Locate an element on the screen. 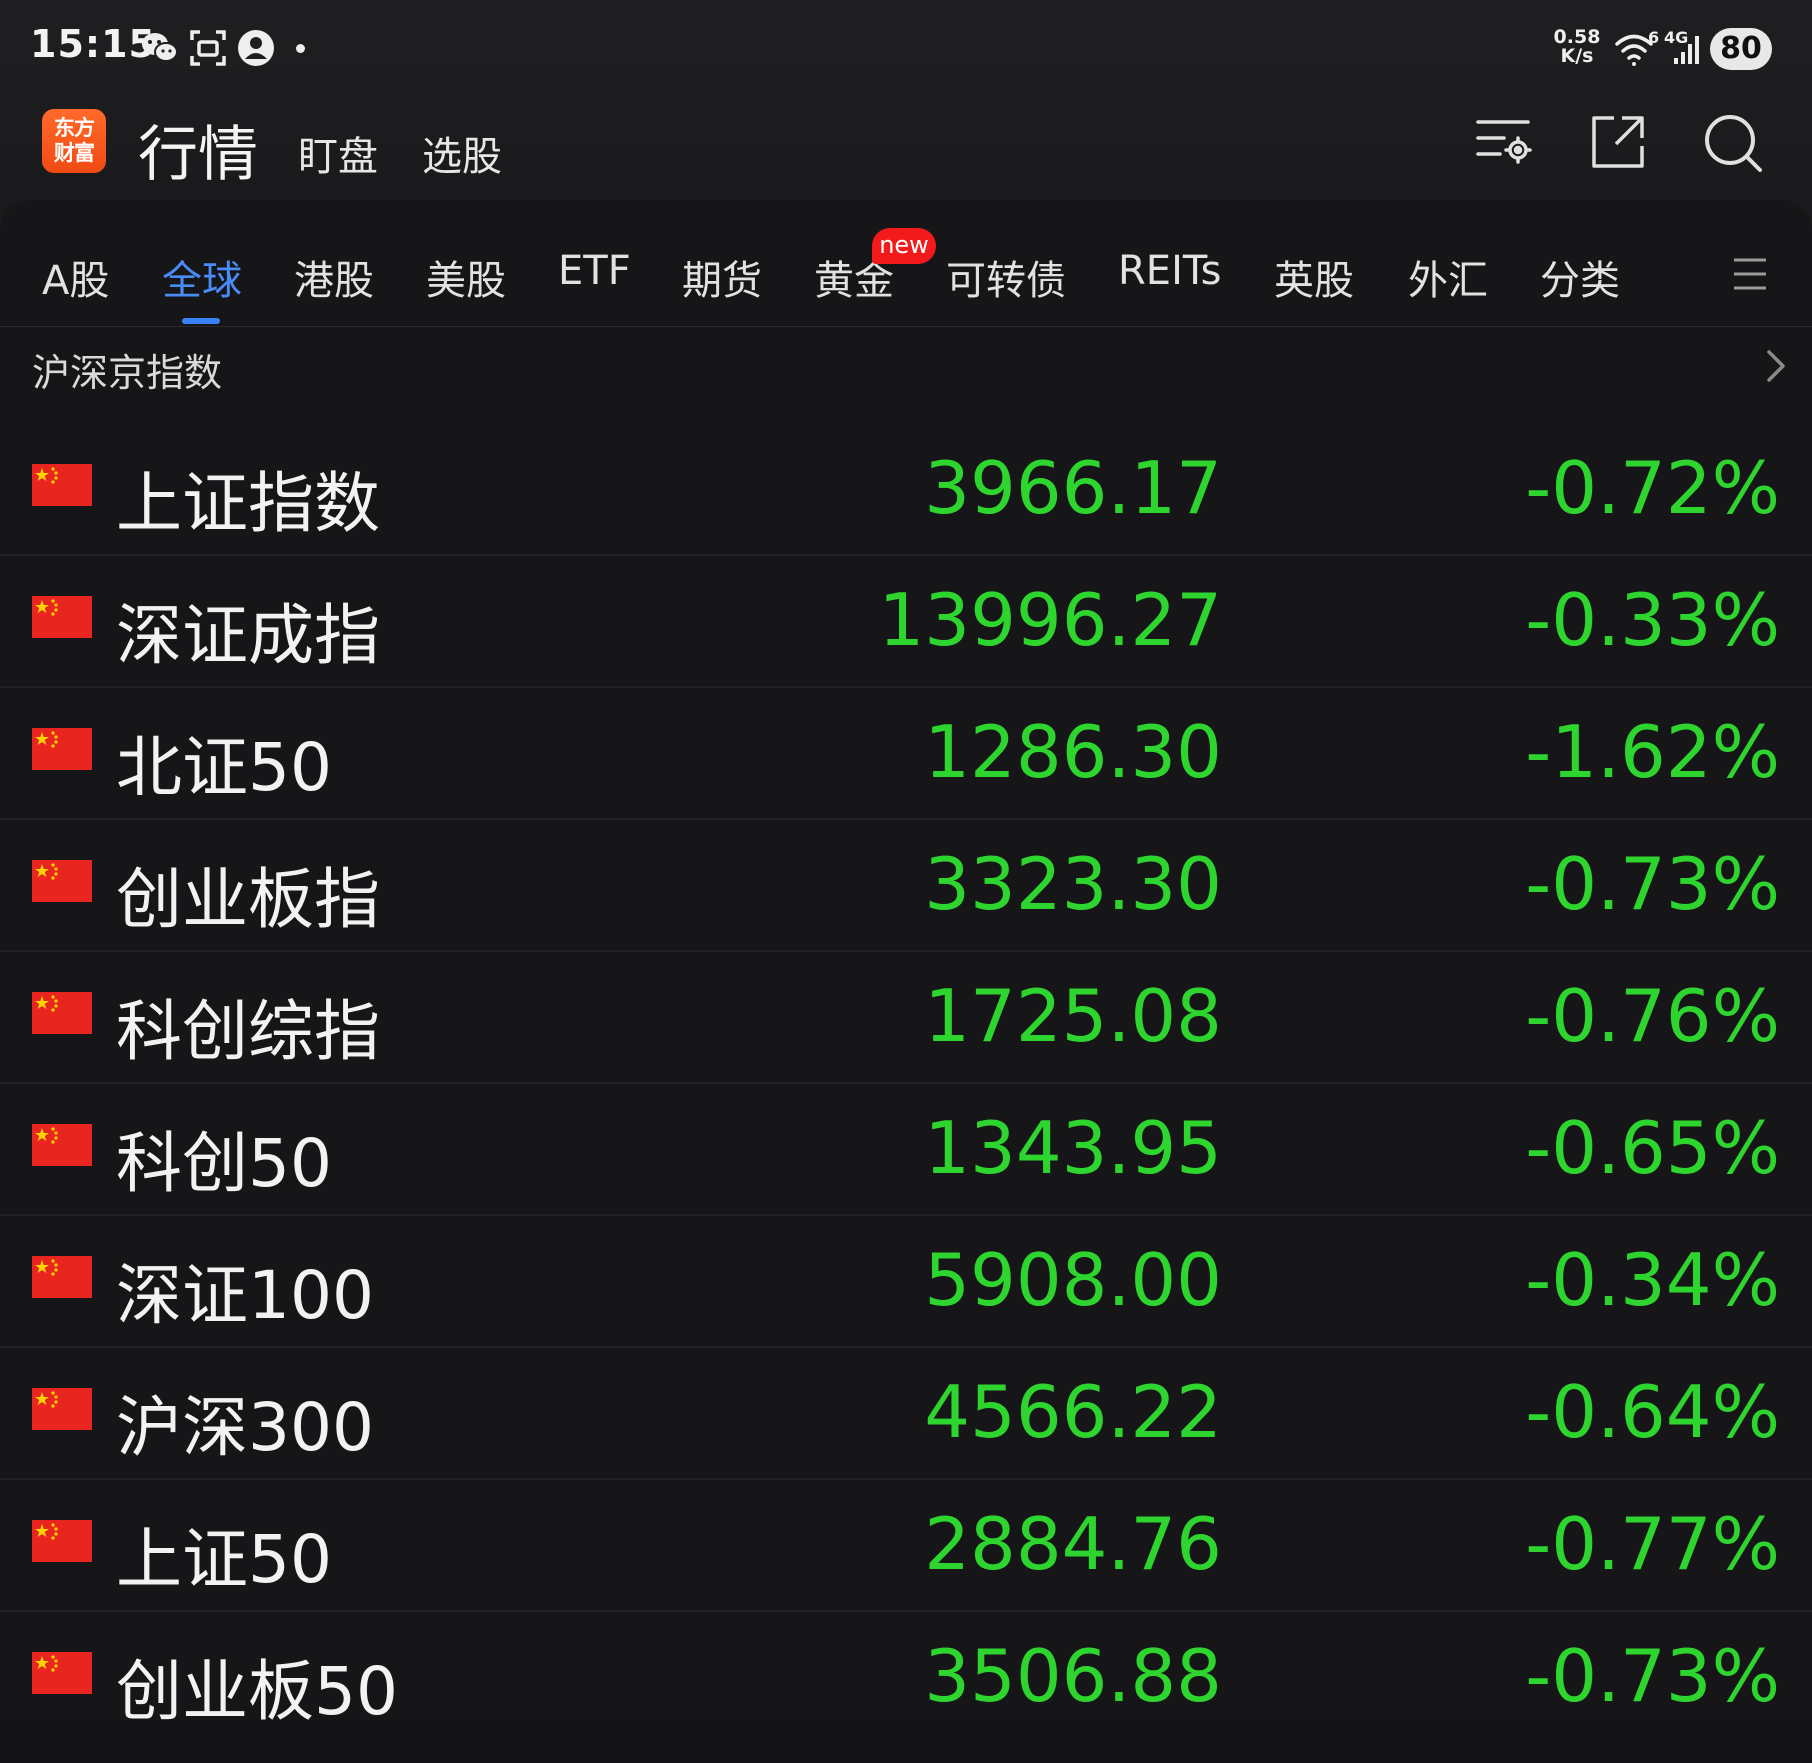 Image resolution: width=1812 pixels, height=1763 pixels. cell-label: 4G is located at coordinates (1676, 37).